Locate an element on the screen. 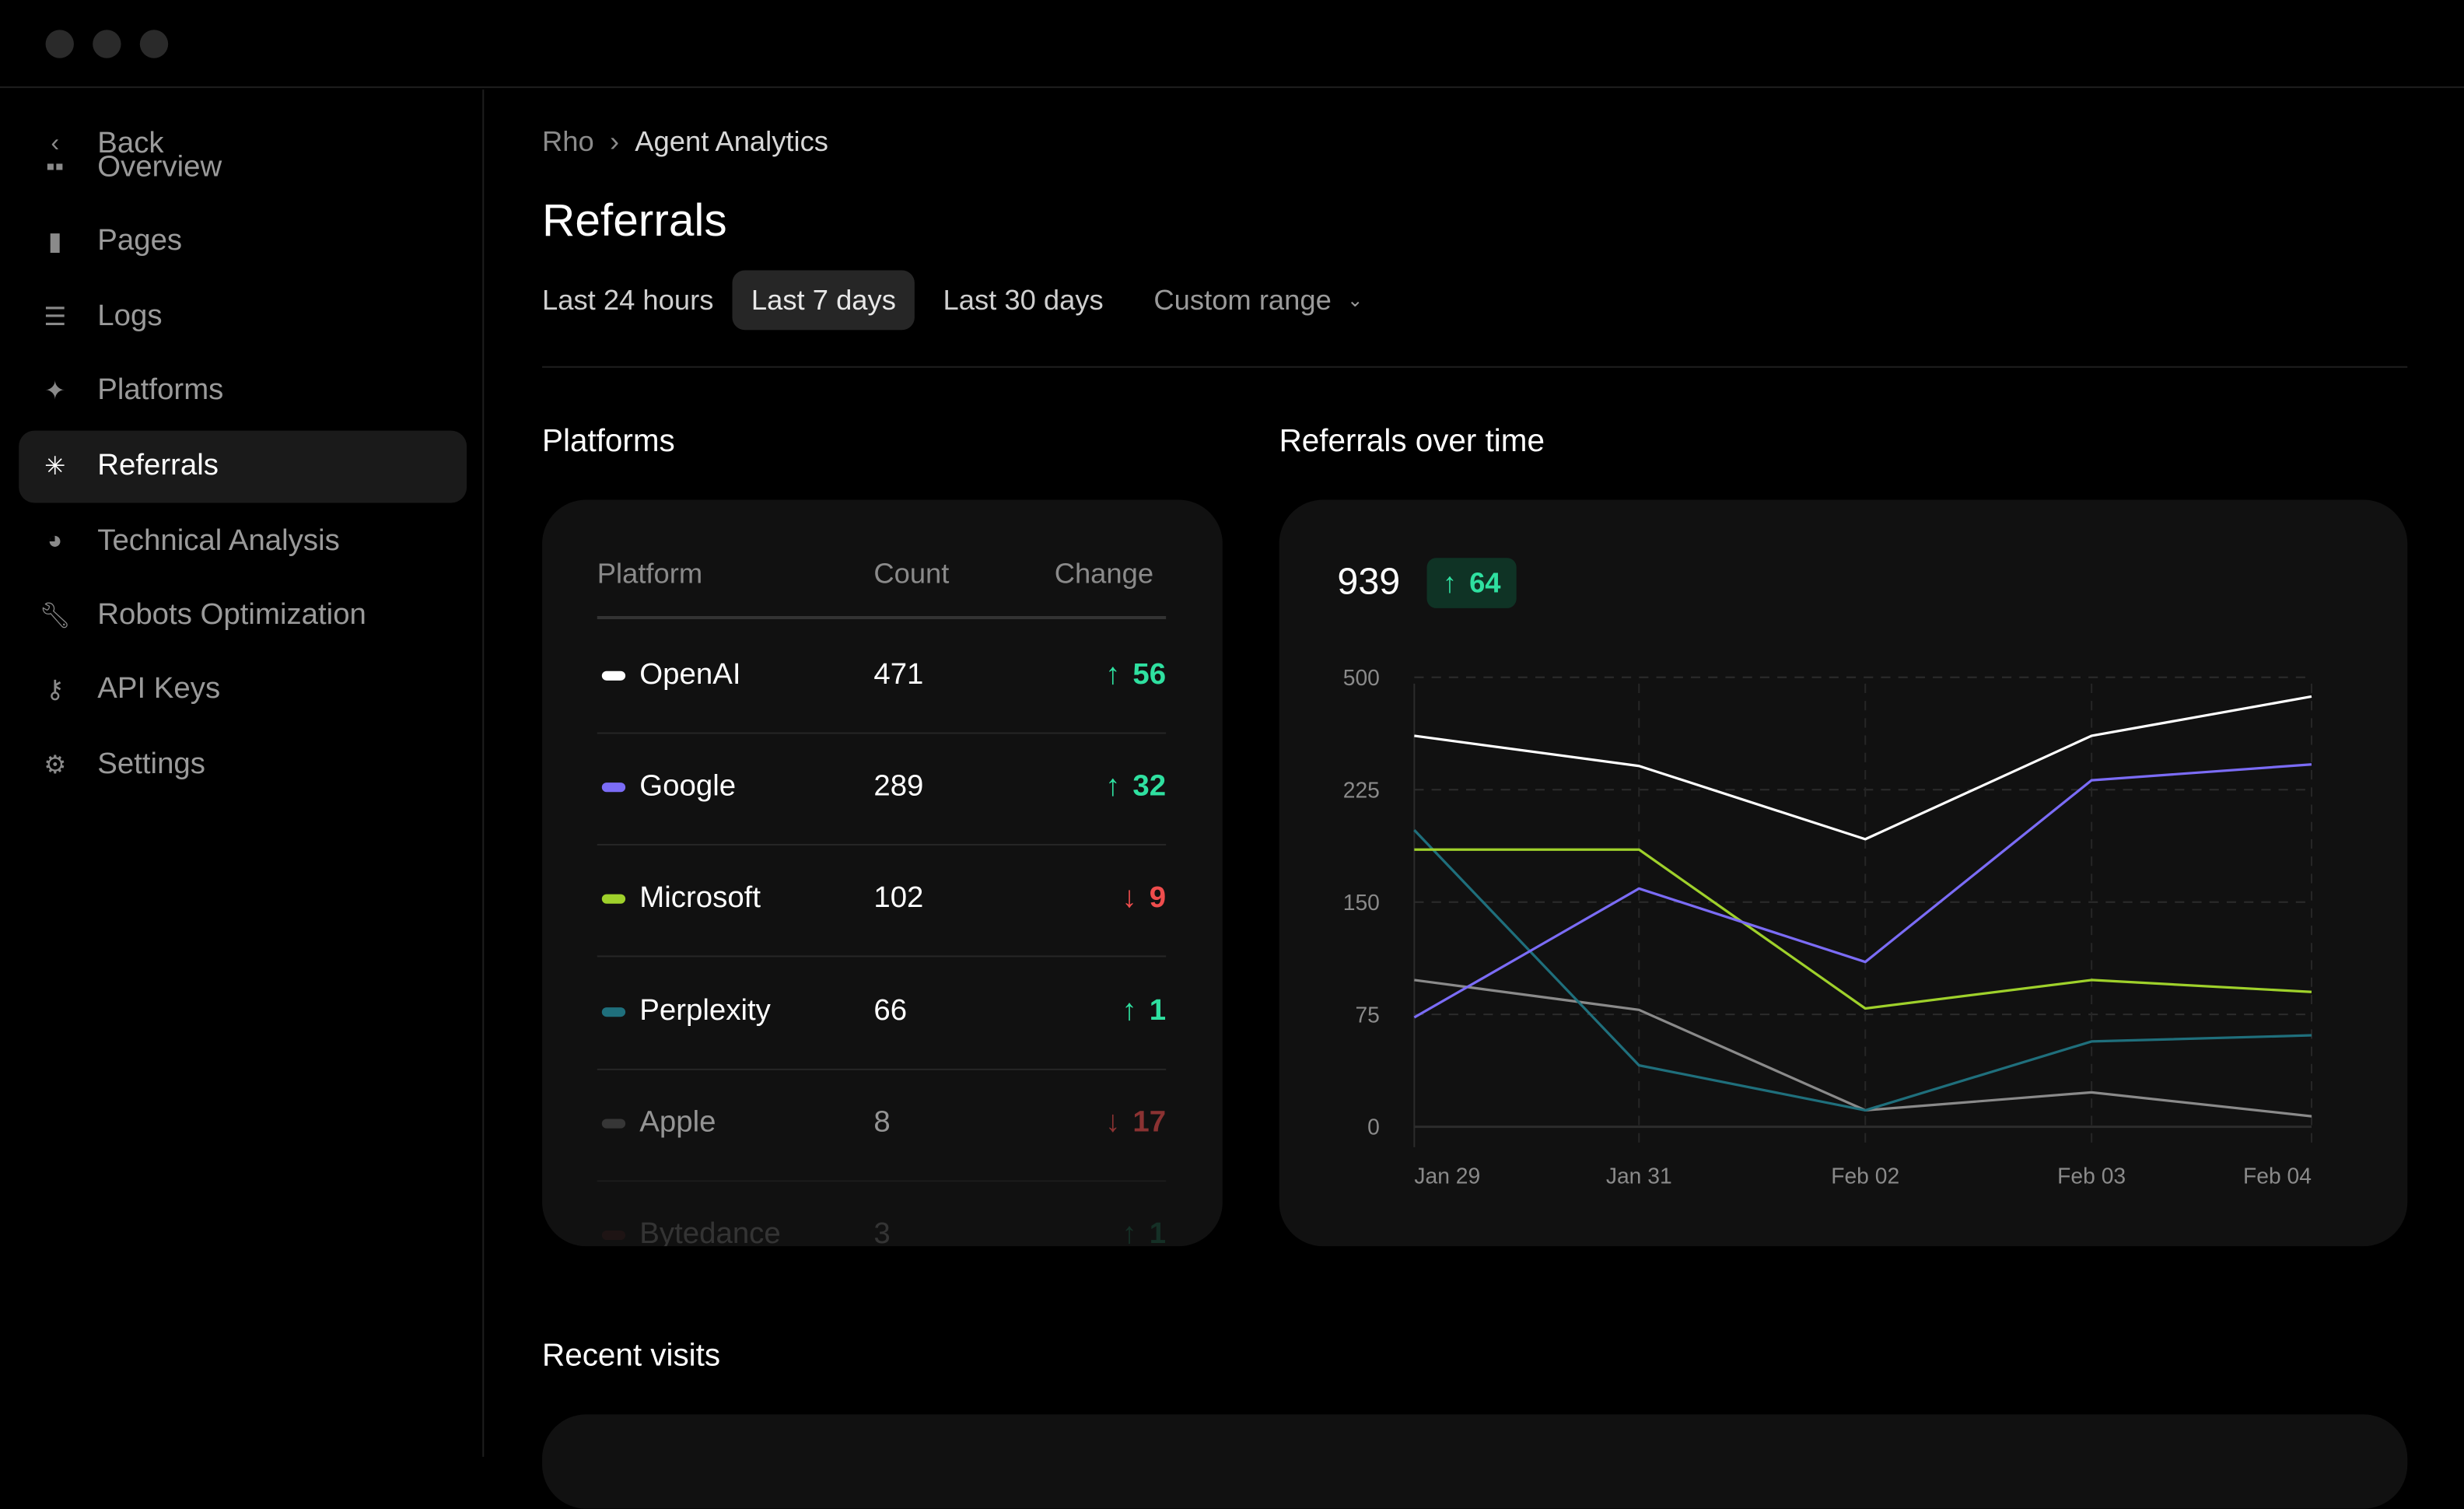  table-row: Perplexity 66 ↑ 1 is located at coordinates (882, 1014).